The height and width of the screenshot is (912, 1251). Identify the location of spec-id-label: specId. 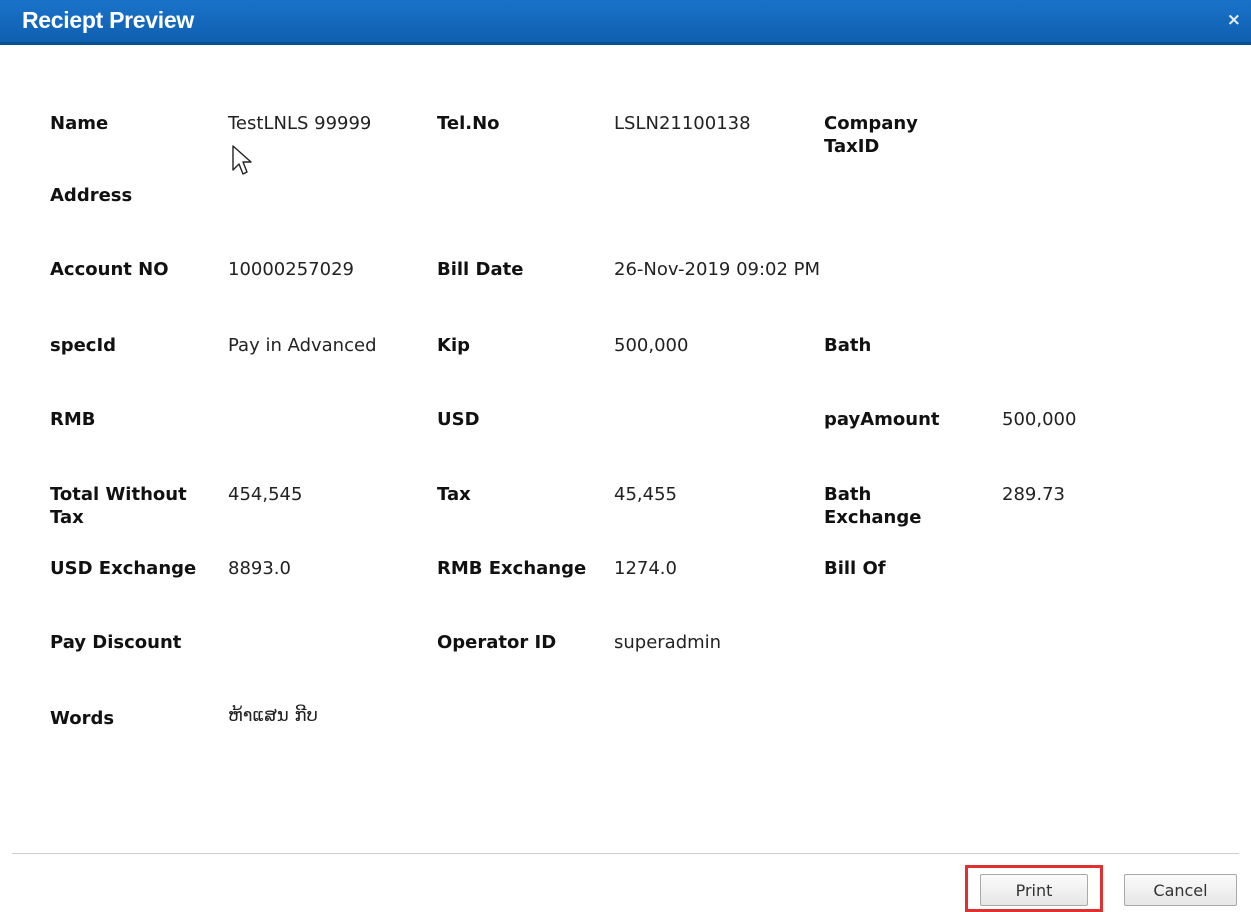
(83, 345).